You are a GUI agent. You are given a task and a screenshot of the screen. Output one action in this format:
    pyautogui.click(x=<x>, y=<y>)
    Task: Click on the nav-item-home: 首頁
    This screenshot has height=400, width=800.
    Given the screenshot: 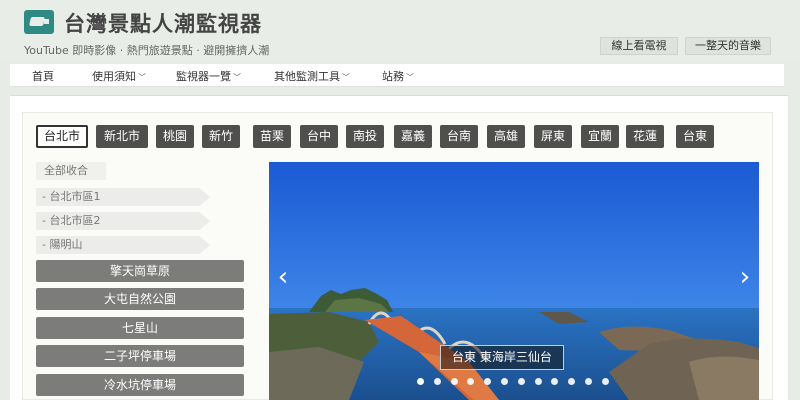 What is the action you would take?
    pyautogui.click(x=43, y=76)
    